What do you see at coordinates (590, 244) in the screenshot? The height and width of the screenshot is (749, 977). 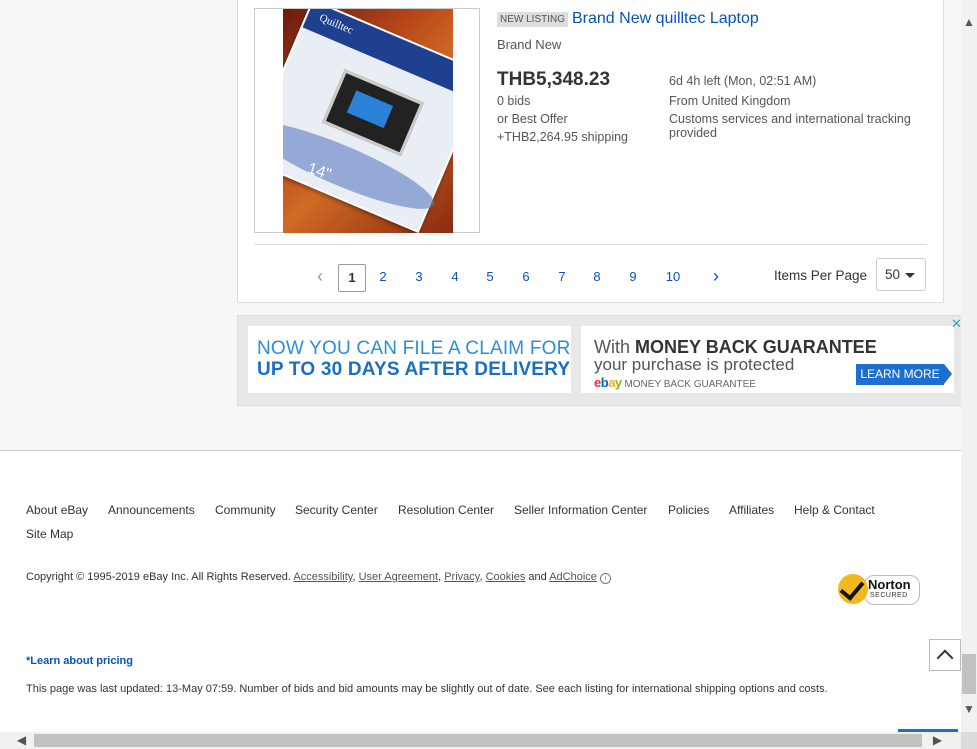 I see `results-divider` at bounding box center [590, 244].